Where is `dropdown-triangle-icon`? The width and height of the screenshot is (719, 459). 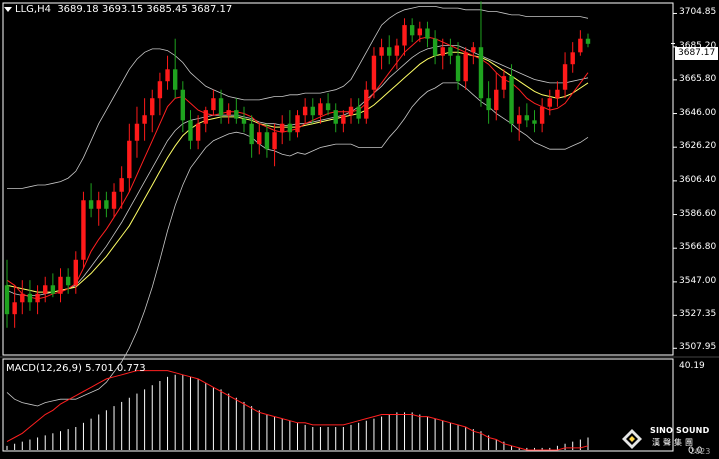 dropdown-triangle-icon is located at coordinates (8, 9).